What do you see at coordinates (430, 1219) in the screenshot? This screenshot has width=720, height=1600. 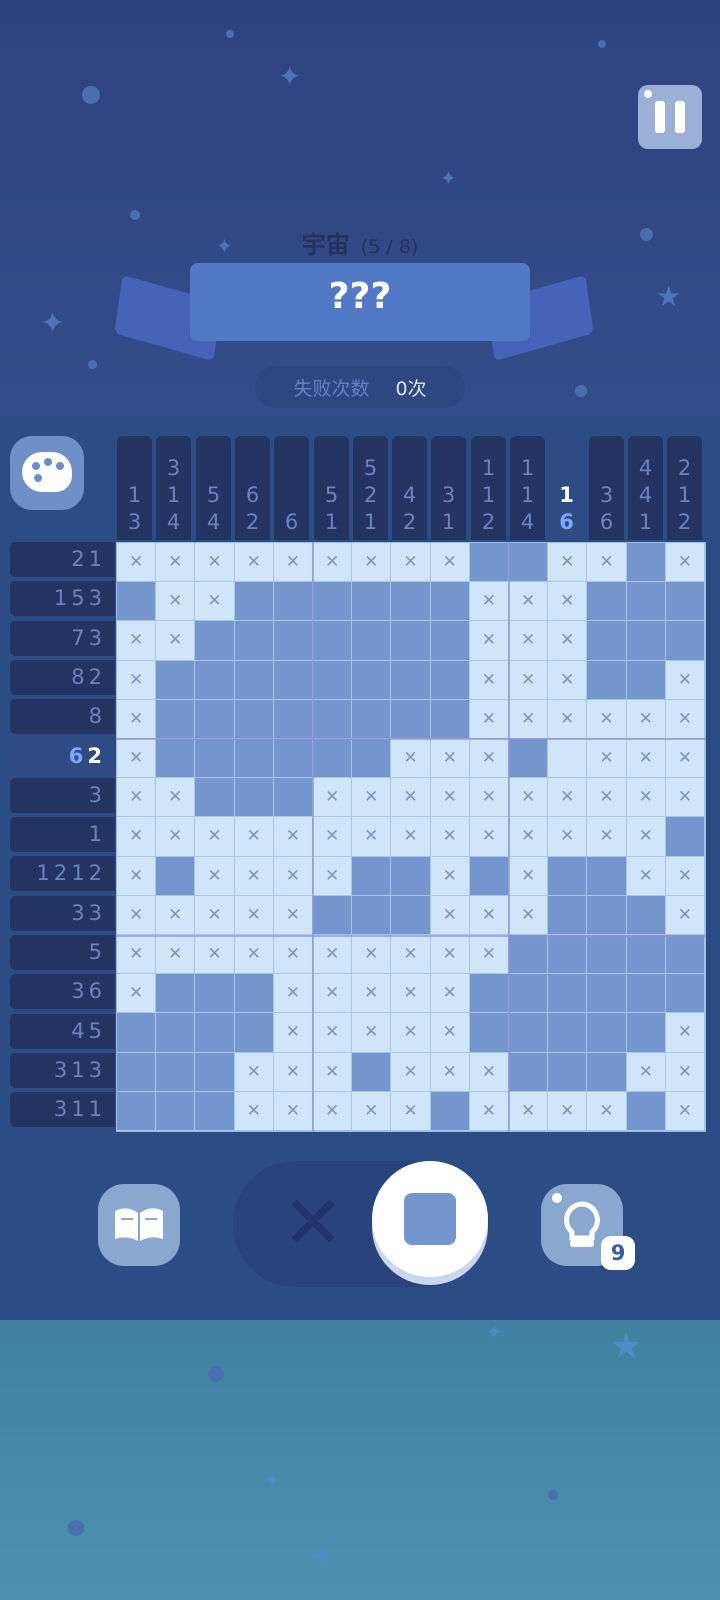 I see `fill-mode-knob` at bounding box center [430, 1219].